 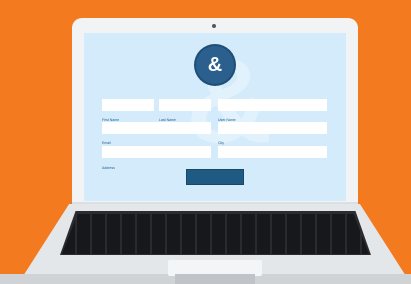 I want to click on laptop-front-notch, so click(x=215, y=279).